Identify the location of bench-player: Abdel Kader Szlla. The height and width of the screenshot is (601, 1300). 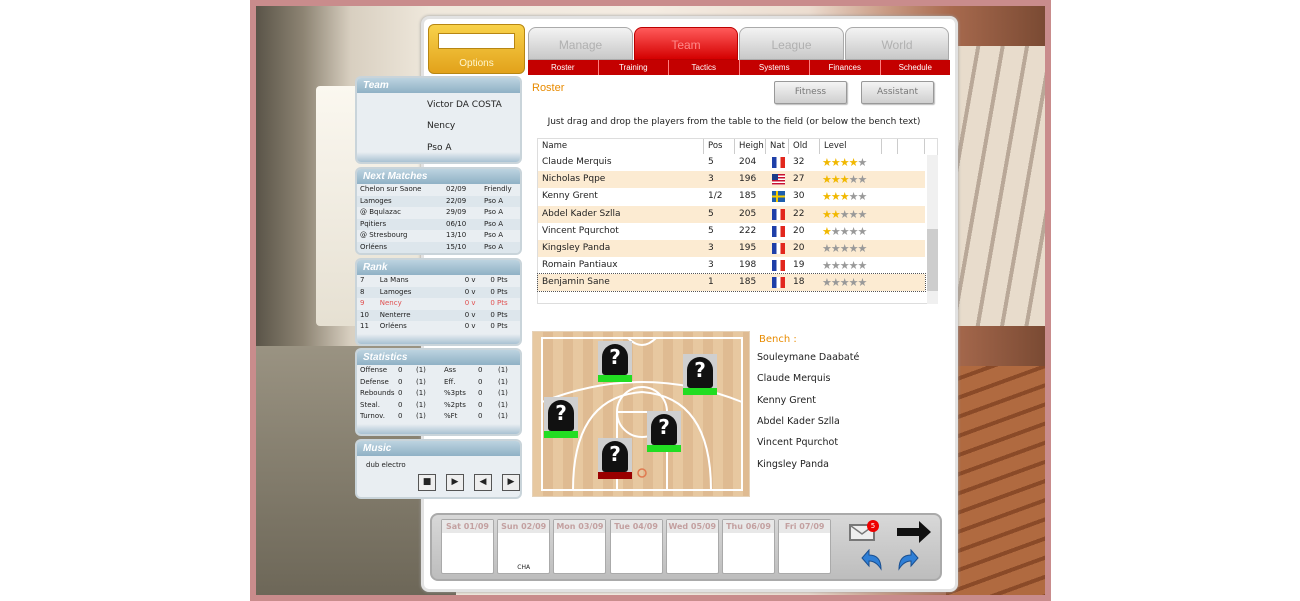
(798, 421).